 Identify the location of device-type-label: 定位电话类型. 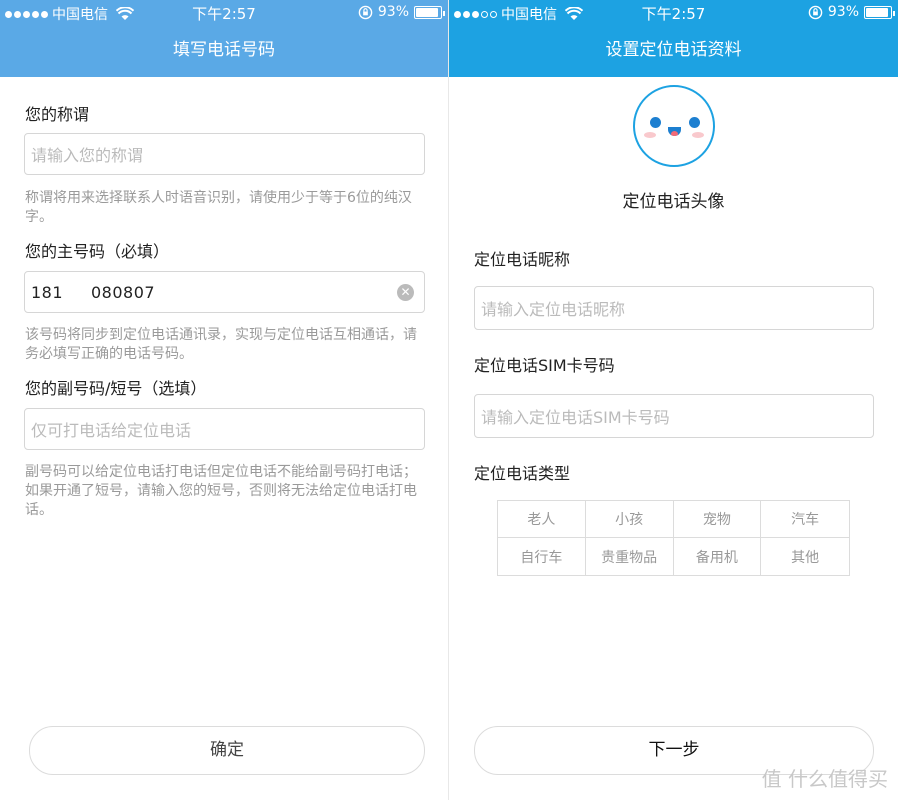
(522, 473).